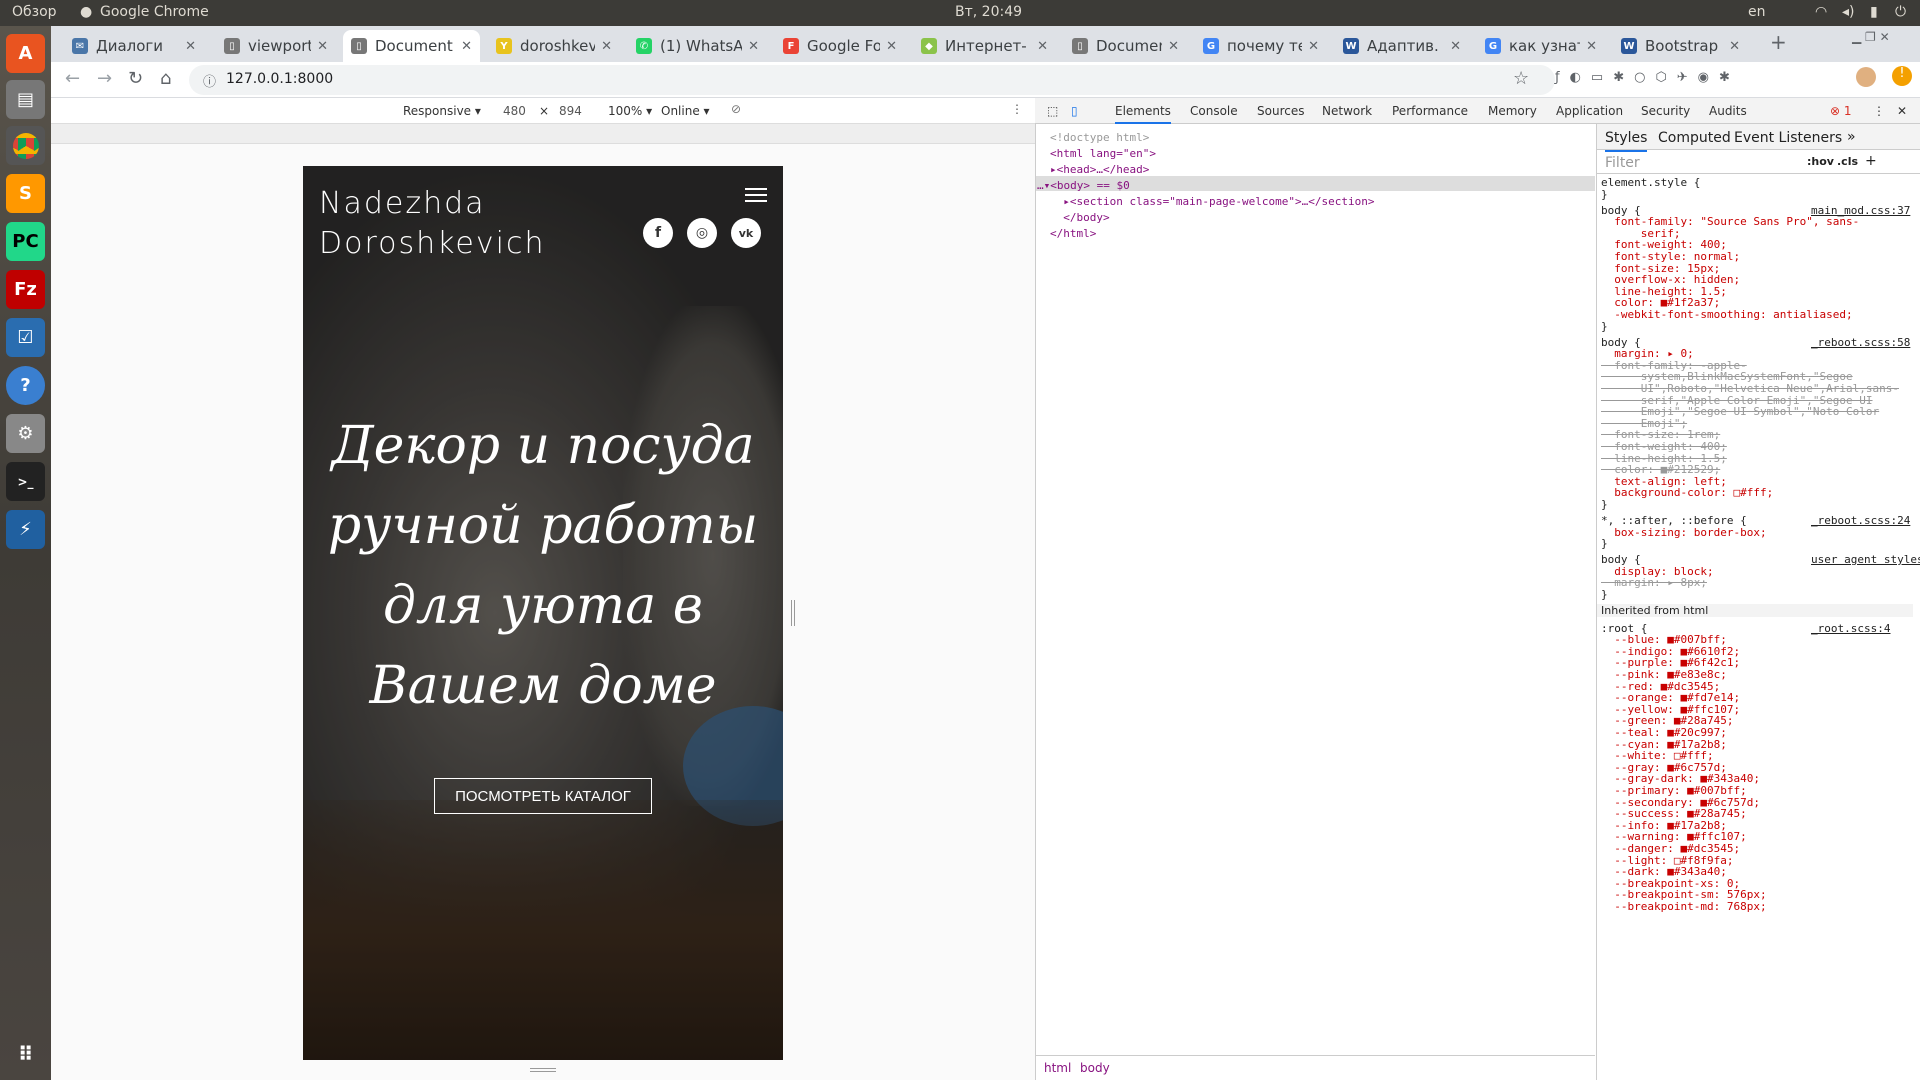 The height and width of the screenshot is (1080, 1920). I want to click on keyboard-layout: en, so click(1757, 12).